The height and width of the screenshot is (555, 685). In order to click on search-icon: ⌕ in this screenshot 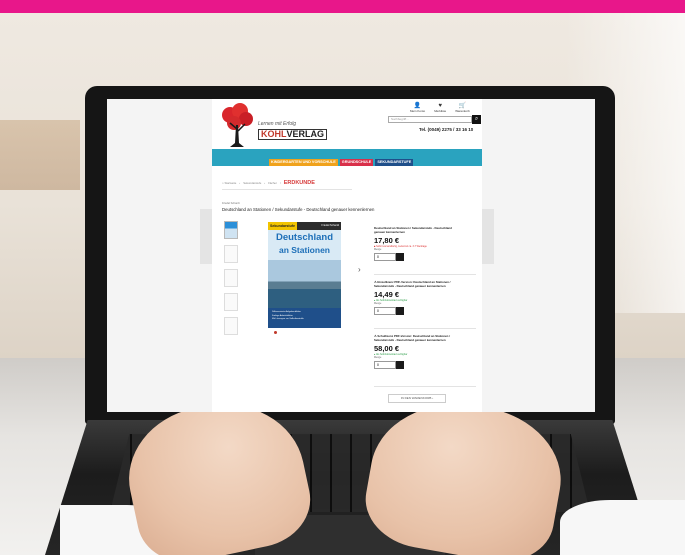, I will do `click(476, 119)`.